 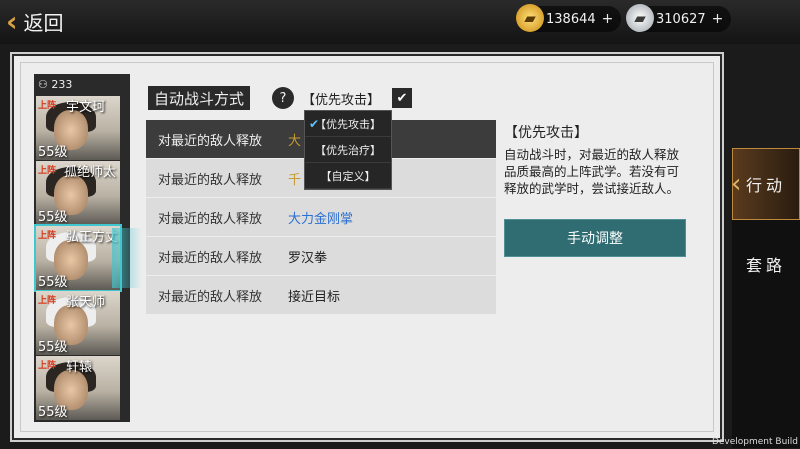 I want to click on skill-name: 接近目标, so click(x=314, y=297).